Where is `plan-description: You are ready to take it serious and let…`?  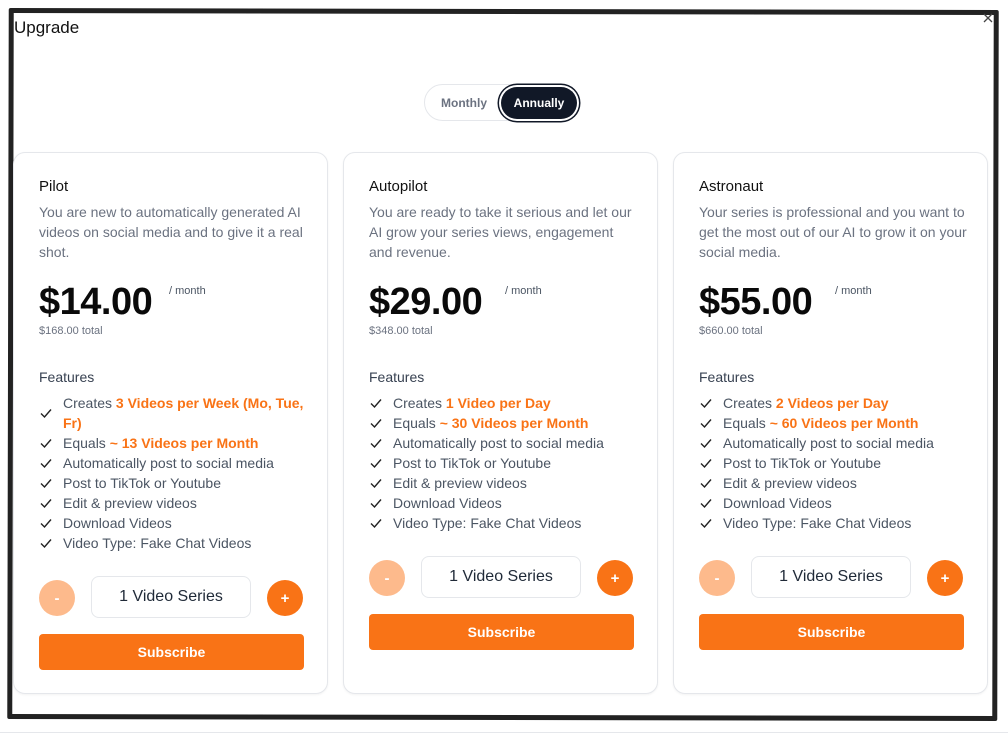 plan-description: You are ready to take it serious and let… is located at coordinates (500, 232).